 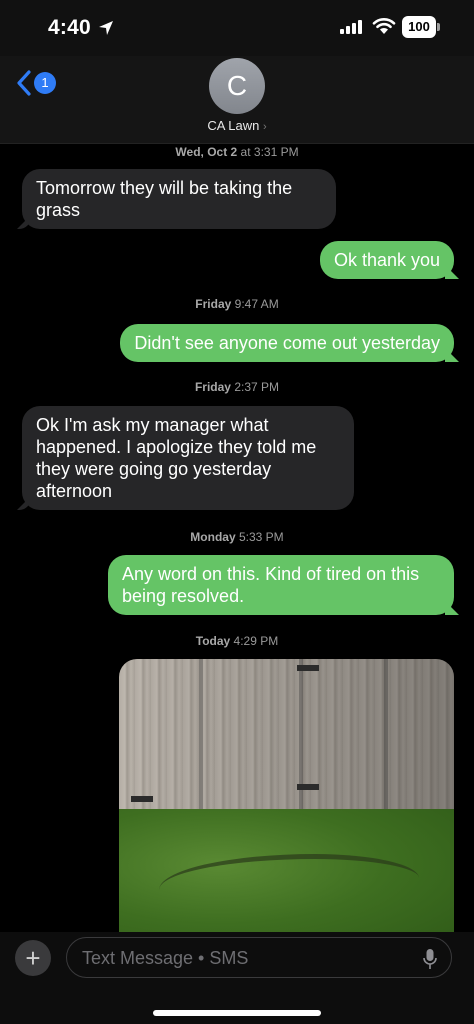 What do you see at coordinates (430, 959) in the screenshot?
I see `mic-icon` at bounding box center [430, 959].